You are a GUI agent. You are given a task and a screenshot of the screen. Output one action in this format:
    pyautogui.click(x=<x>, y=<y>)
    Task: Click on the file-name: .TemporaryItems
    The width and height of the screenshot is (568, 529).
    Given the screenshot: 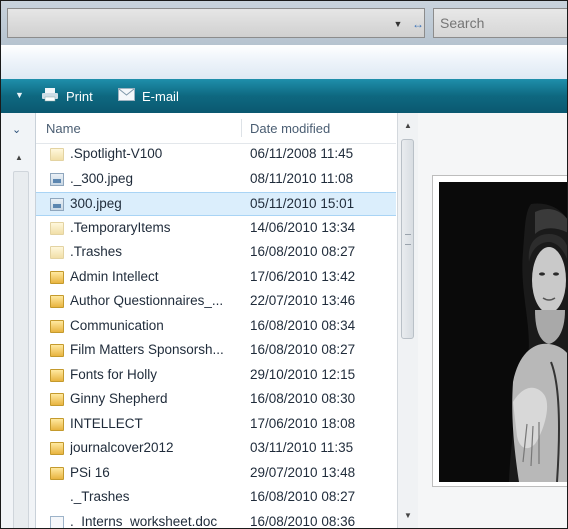 What is the action you would take?
    pyautogui.click(x=120, y=227)
    